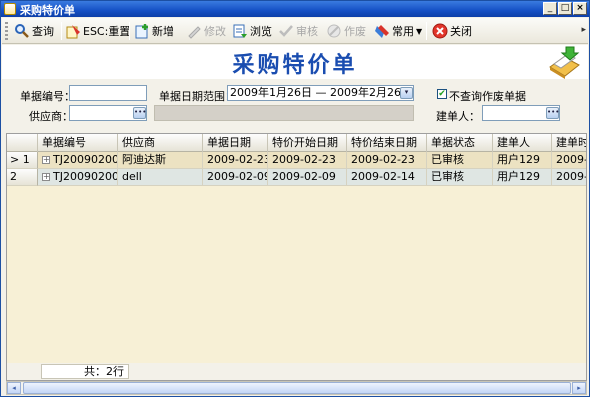 The image size is (590, 397). What do you see at coordinates (47, 10) in the screenshot?
I see `window-title: 采购特价单` at bounding box center [47, 10].